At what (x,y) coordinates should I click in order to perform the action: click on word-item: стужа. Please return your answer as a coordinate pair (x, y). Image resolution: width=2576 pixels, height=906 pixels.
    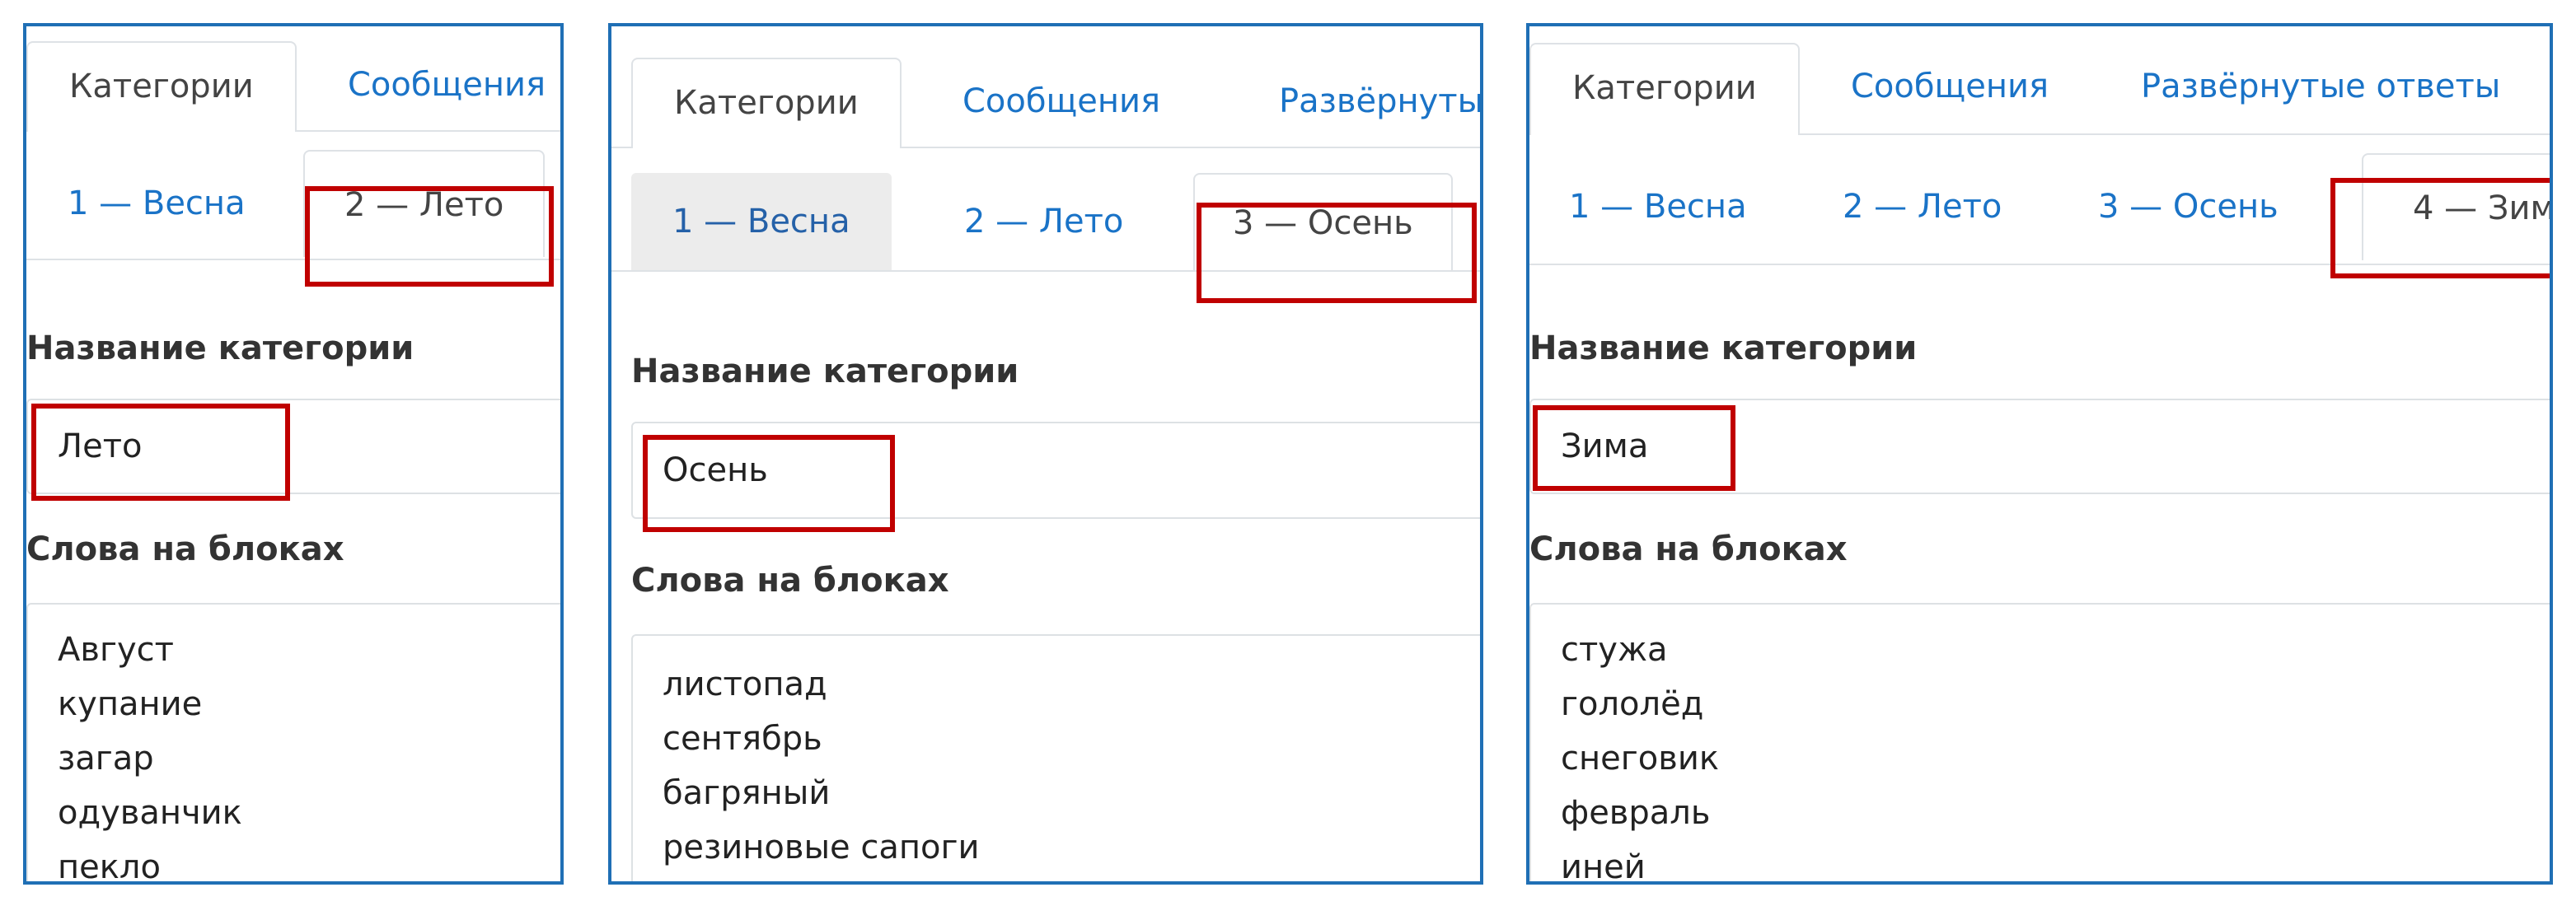
    Looking at the image, I should click on (1614, 650).